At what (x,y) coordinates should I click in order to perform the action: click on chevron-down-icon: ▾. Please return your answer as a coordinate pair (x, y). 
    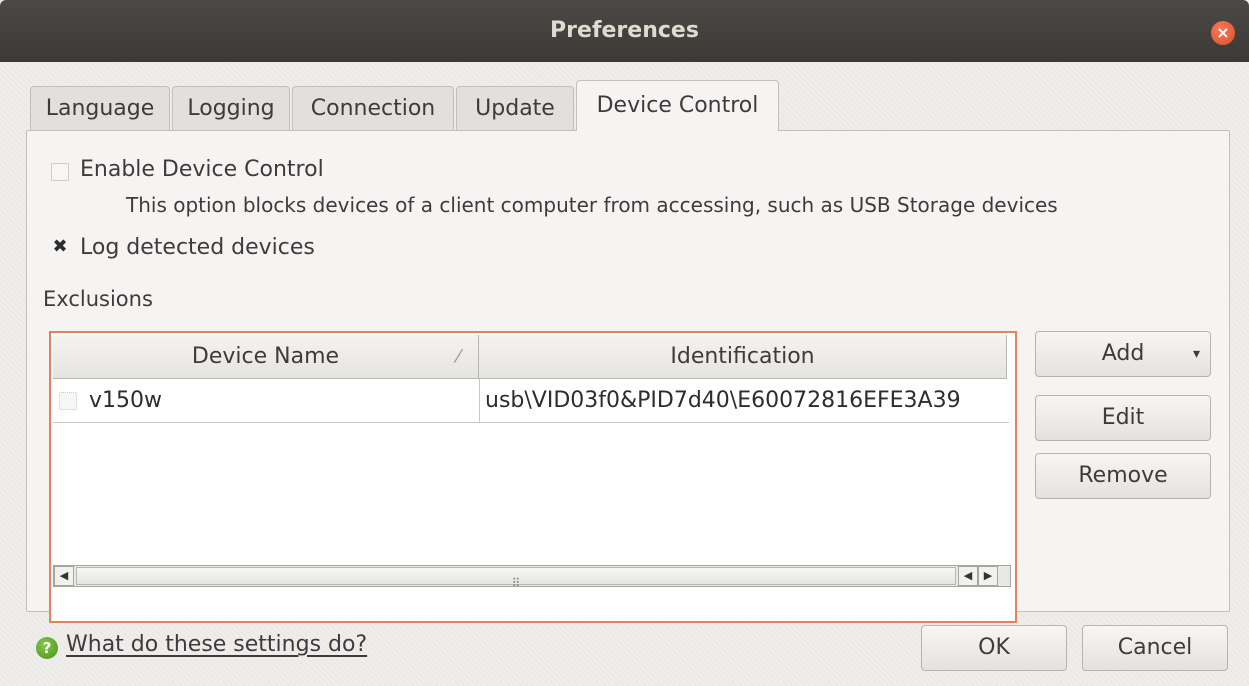
    Looking at the image, I should click on (1196, 354).